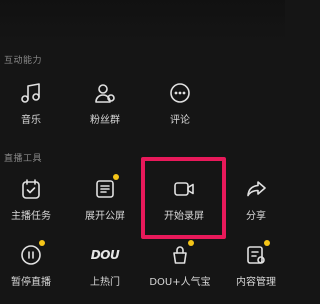  Describe the element at coordinates (31, 110) in the screenshot. I see `music-button: 音乐` at that location.